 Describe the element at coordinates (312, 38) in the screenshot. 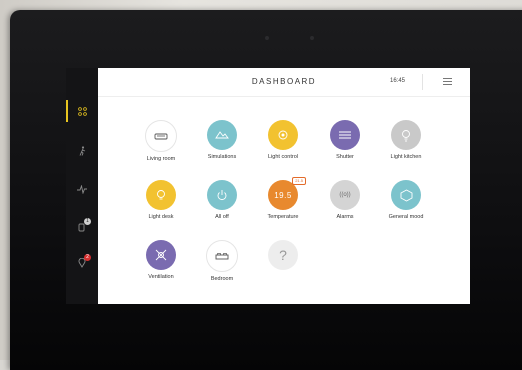

I see `camera-dot` at that location.